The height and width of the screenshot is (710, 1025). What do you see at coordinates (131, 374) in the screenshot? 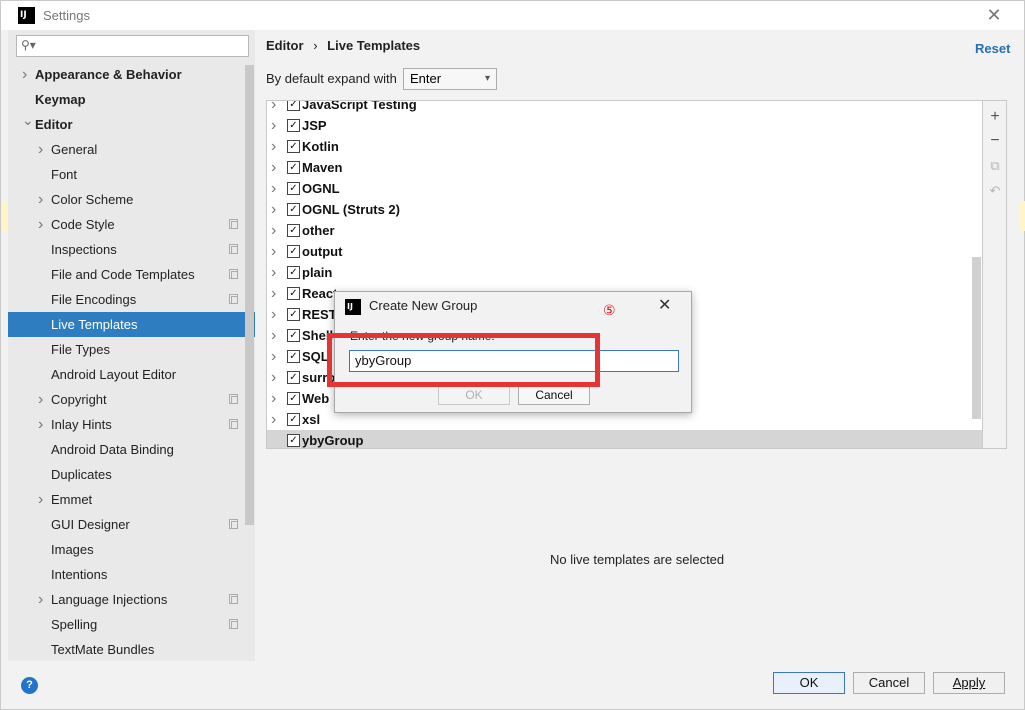
I see `sidebar-item: Android Layout Editor` at bounding box center [131, 374].